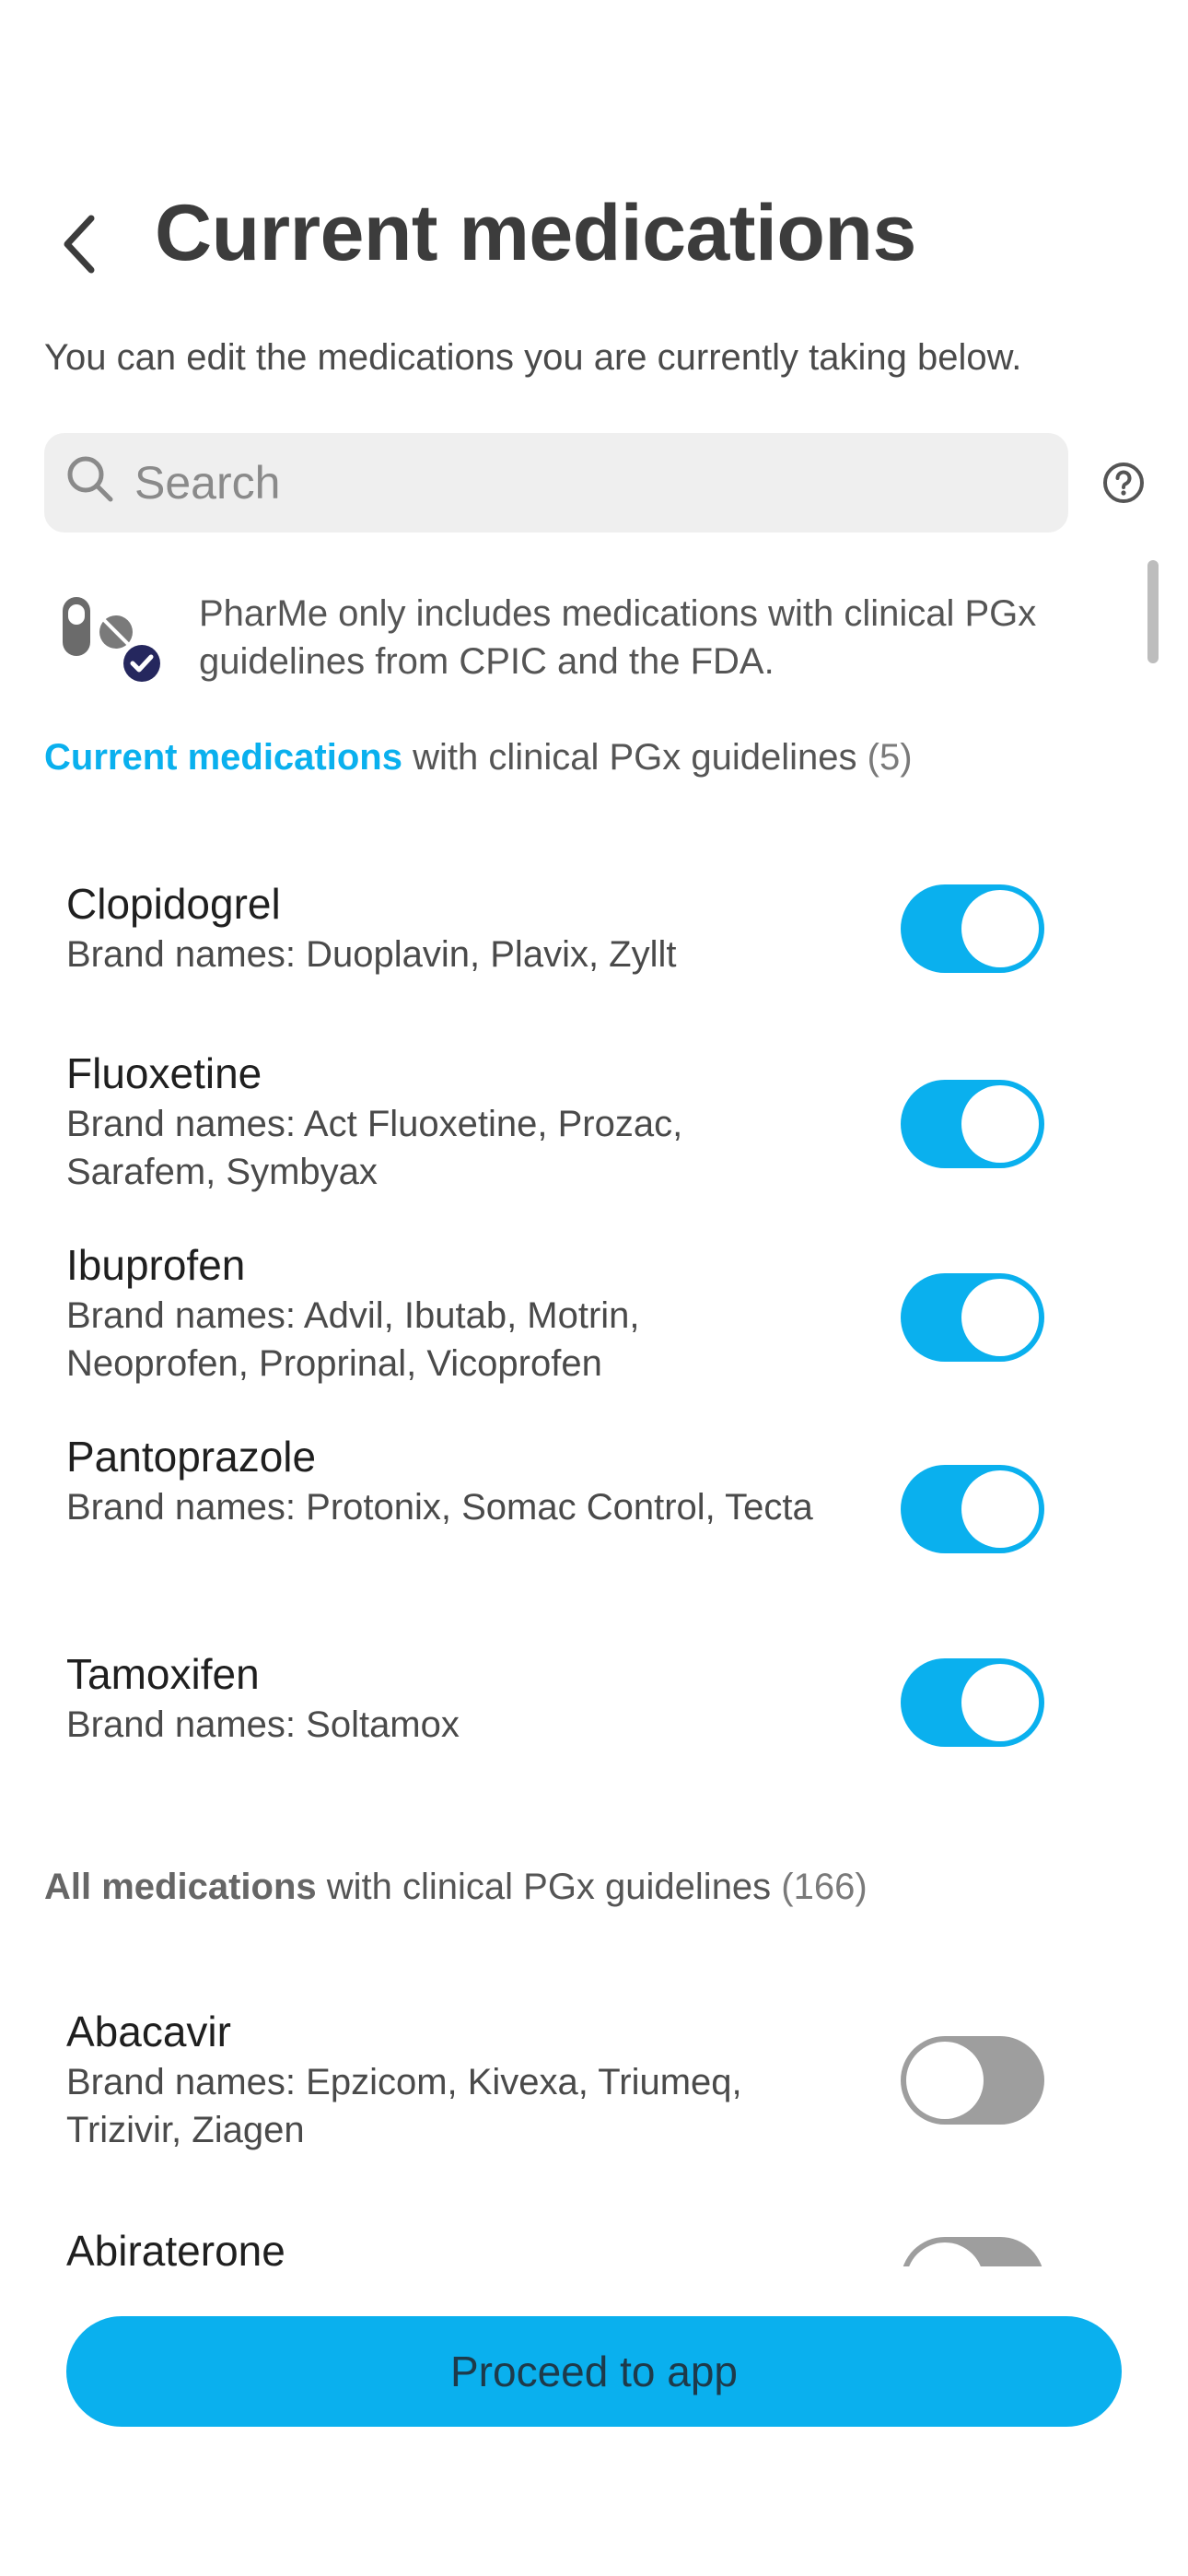  I want to click on question-circle-icon, so click(1123, 483).